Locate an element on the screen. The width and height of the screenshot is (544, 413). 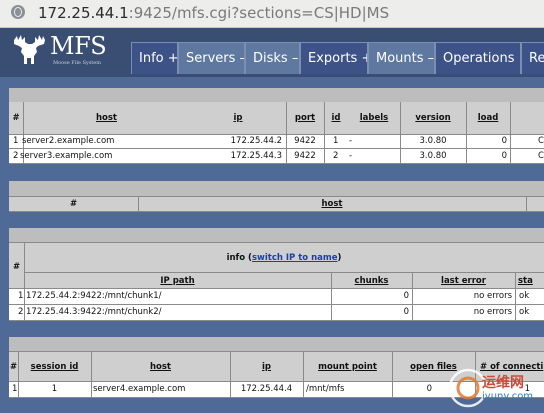
servers-cell-id: 2 is located at coordinates (336, 156).